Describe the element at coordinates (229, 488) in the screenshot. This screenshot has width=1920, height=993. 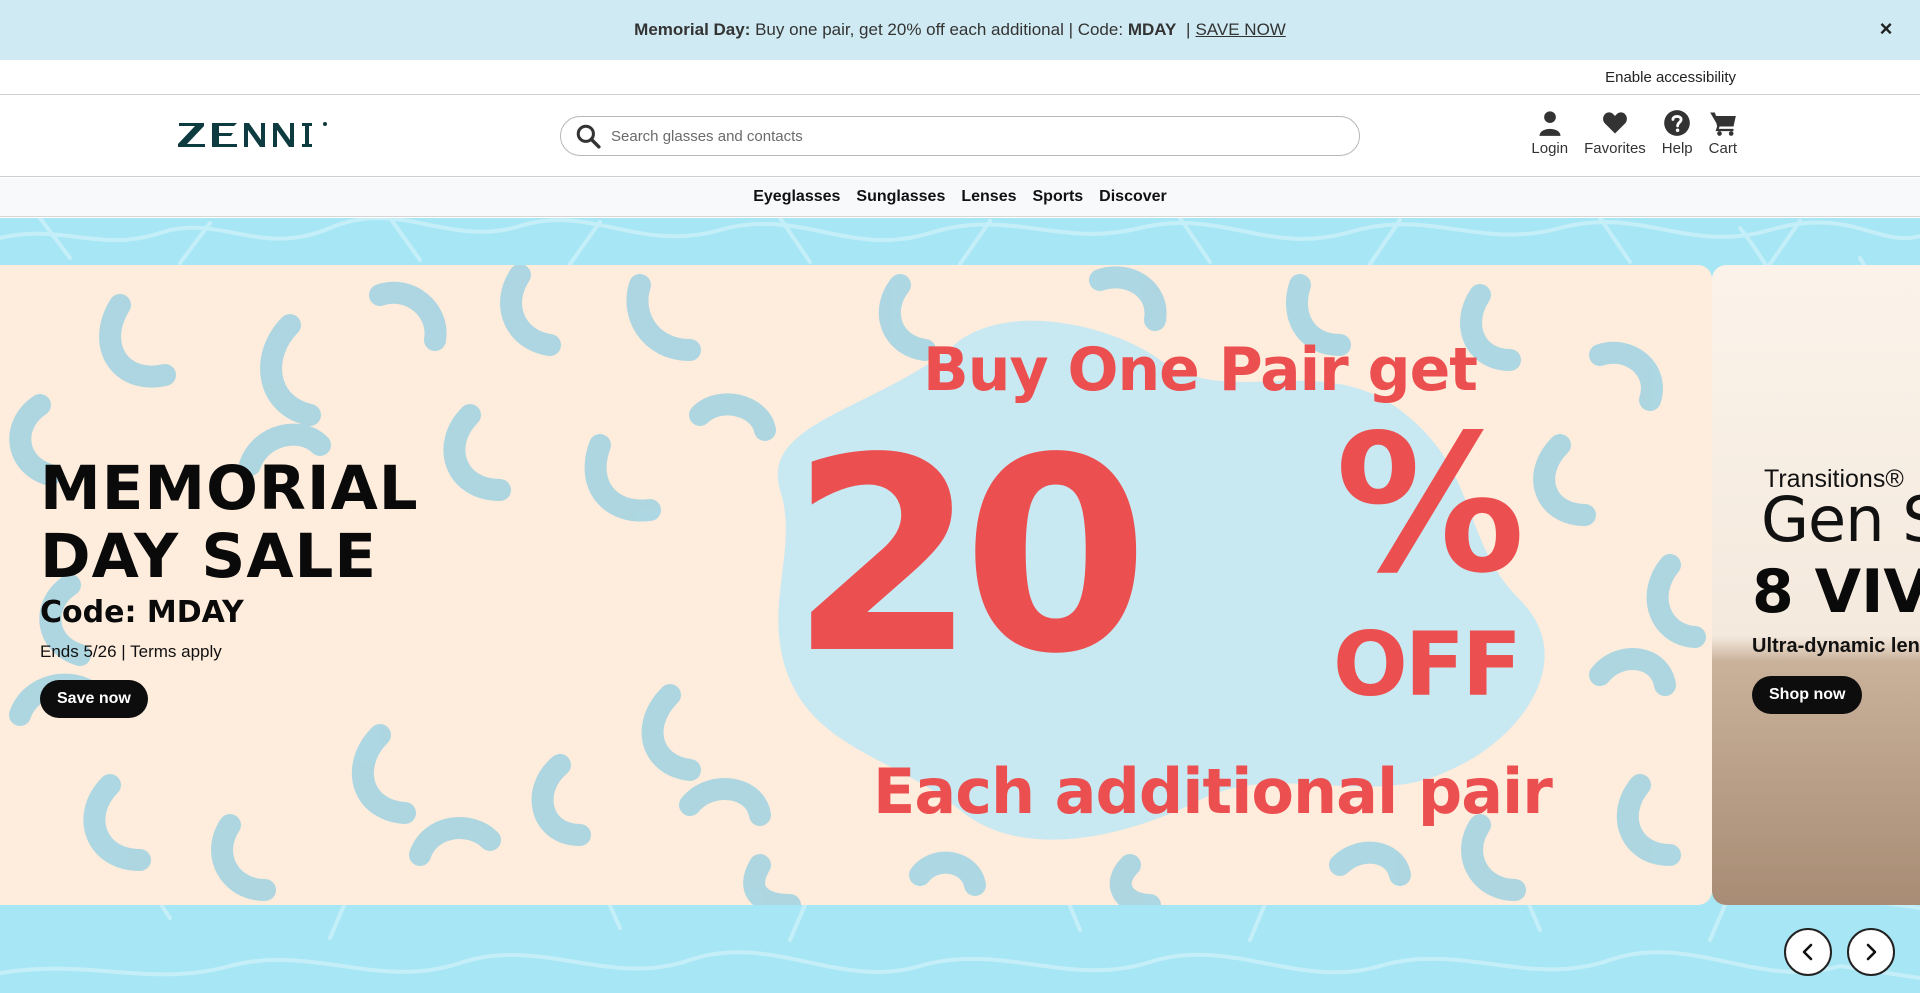
I see `sale-title-line1: MEMORIAL` at that location.